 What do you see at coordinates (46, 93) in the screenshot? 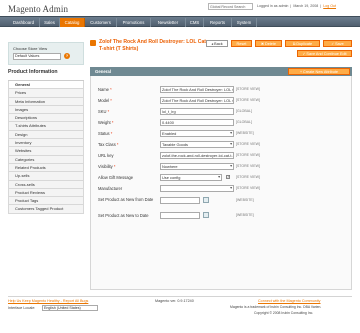
I see `tab-prices: Prices` at bounding box center [46, 93].